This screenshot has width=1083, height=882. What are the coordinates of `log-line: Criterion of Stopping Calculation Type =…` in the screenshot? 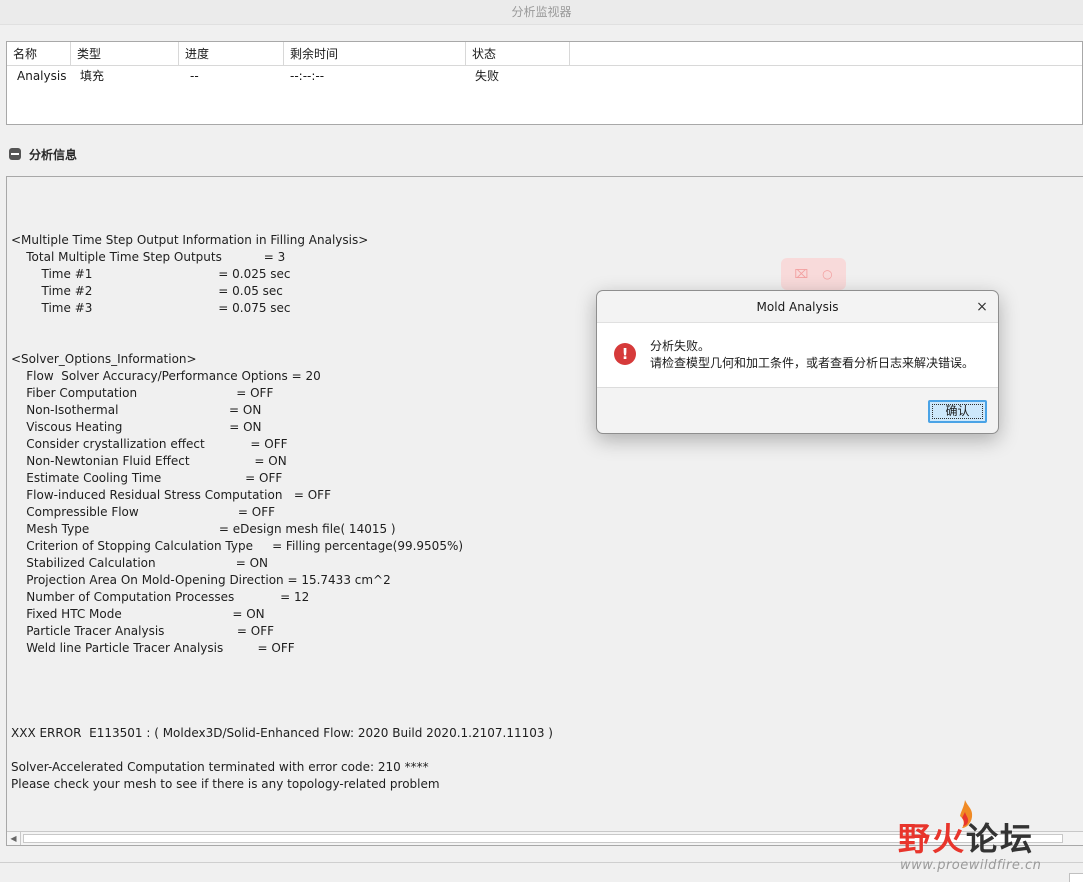 It's located at (237, 546).